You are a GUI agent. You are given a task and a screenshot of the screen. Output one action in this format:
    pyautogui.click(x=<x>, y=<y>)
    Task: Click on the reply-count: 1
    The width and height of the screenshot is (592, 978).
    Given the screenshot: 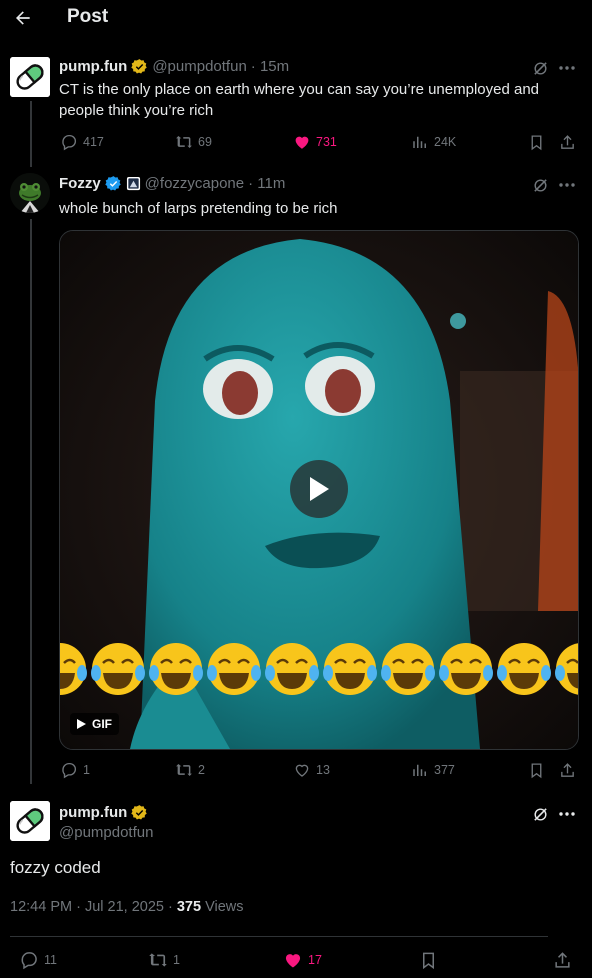 What is the action you would take?
    pyautogui.click(x=86, y=770)
    